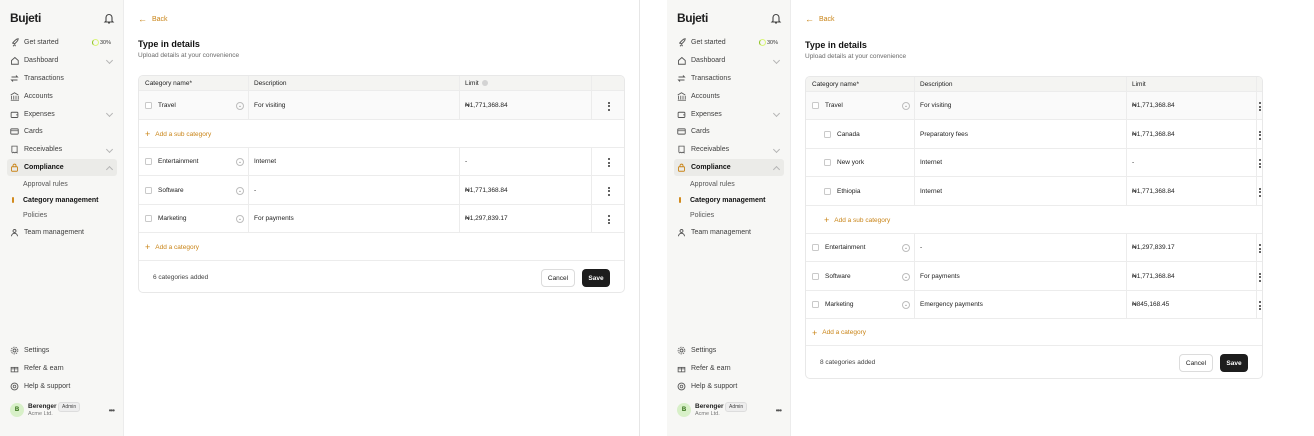 This screenshot has width=1314, height=436. I want to click on sidebar-item-approval-rules: Approval rules, so click(62, 184).